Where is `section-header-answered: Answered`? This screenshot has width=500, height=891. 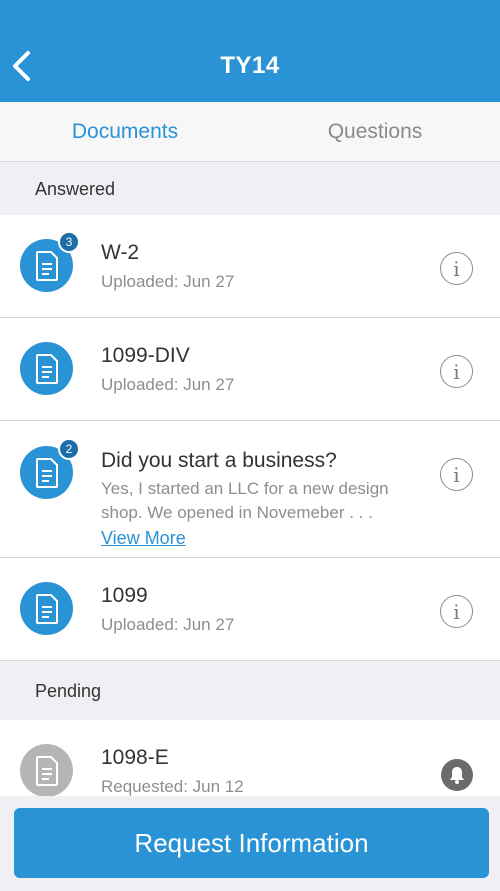 section-header-answered: Answered is located at coordinates (250, 189).